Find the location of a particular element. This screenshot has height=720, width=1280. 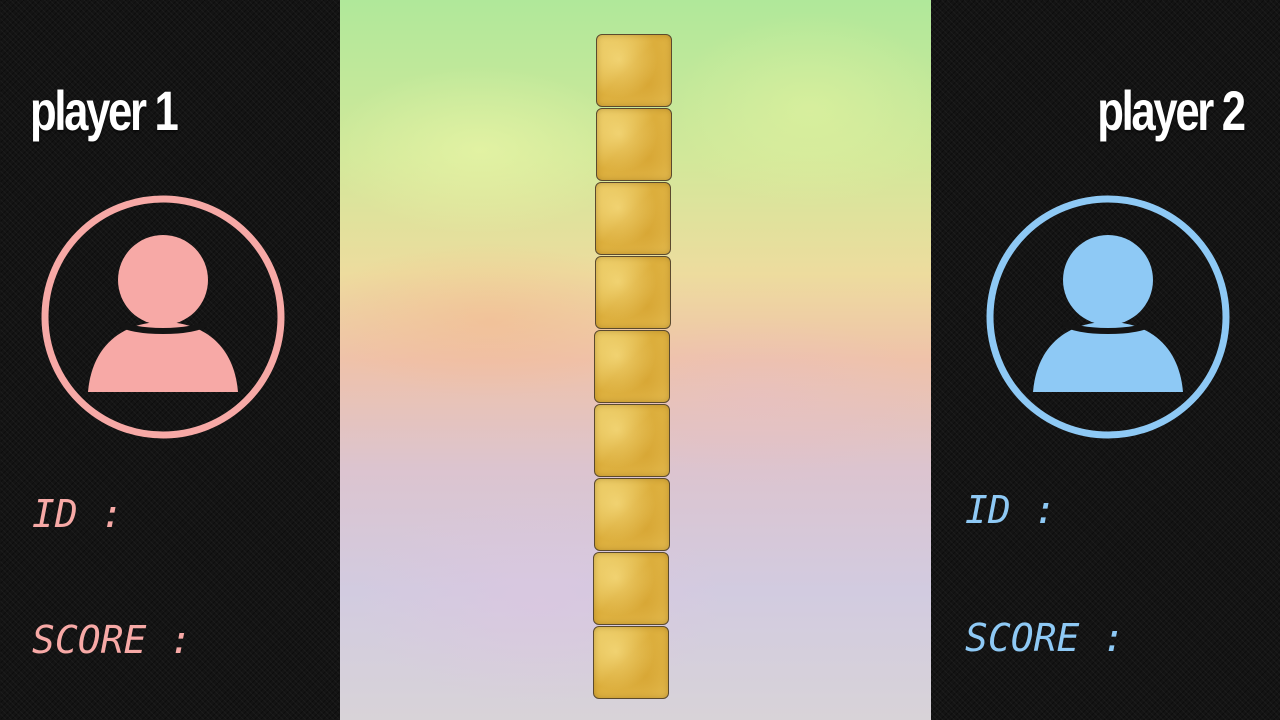

player2-id-label: ID : is located at coordinates (1011, 510).